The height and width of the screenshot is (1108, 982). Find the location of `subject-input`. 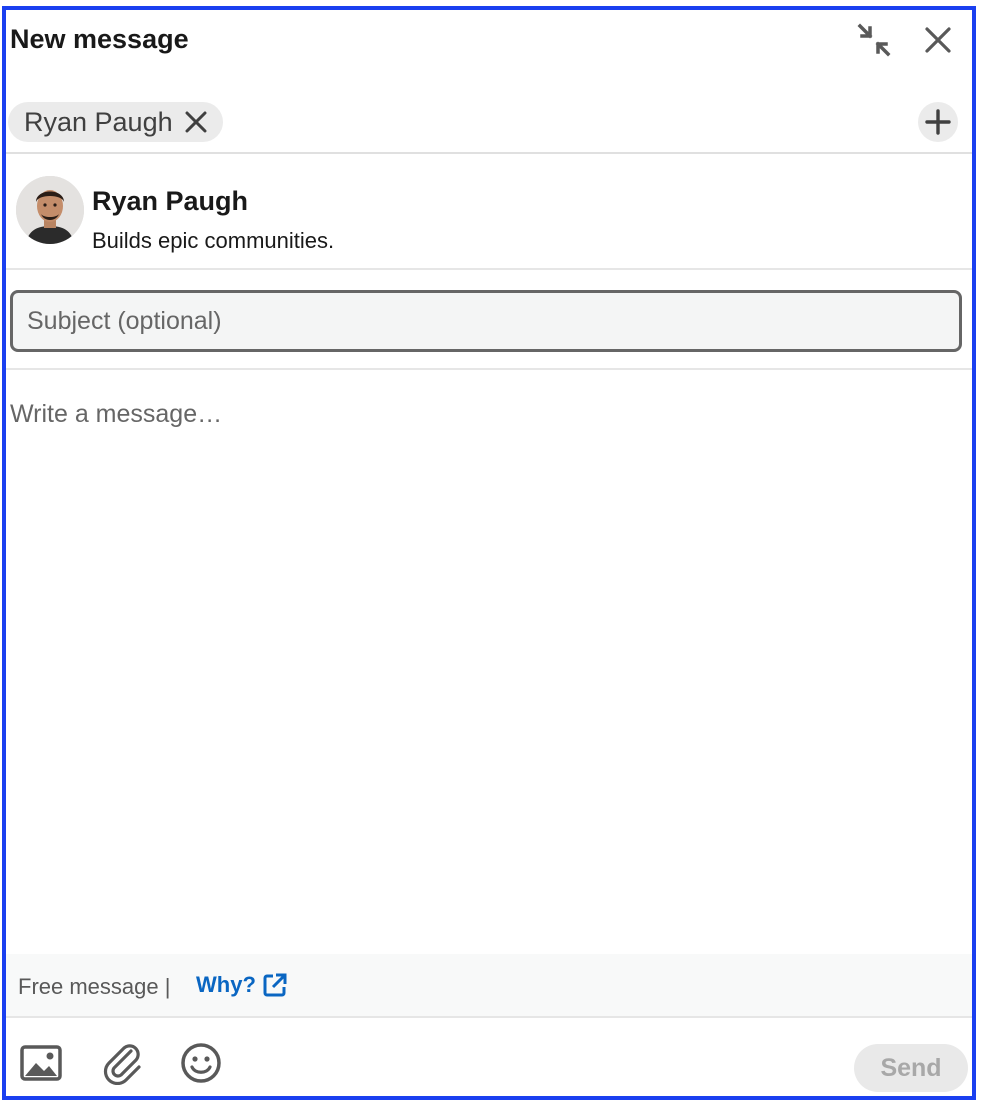

subject-input is located at coordinates (486, 321).